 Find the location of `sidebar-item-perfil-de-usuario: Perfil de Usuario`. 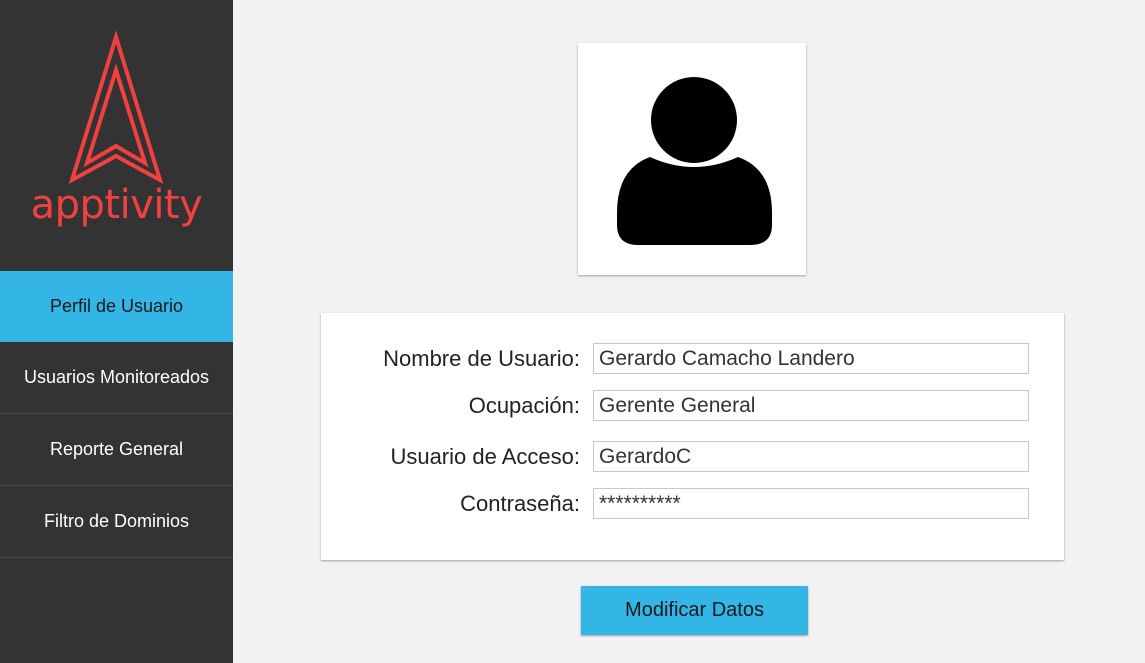

sidebar-item-perfil-de-usuario: Perfil de Usuario is located at coordinates (116, 306).